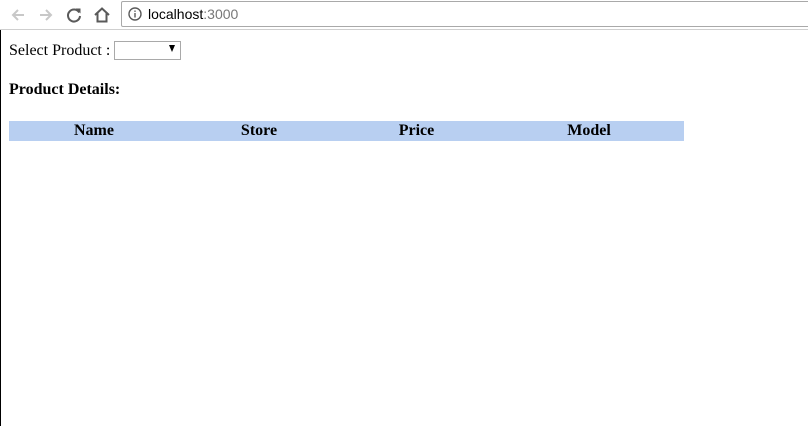 Image resolution: width=808 pixels, height=426 pixels. I want to click on url-text: localhost:3000, so click(193, 14).